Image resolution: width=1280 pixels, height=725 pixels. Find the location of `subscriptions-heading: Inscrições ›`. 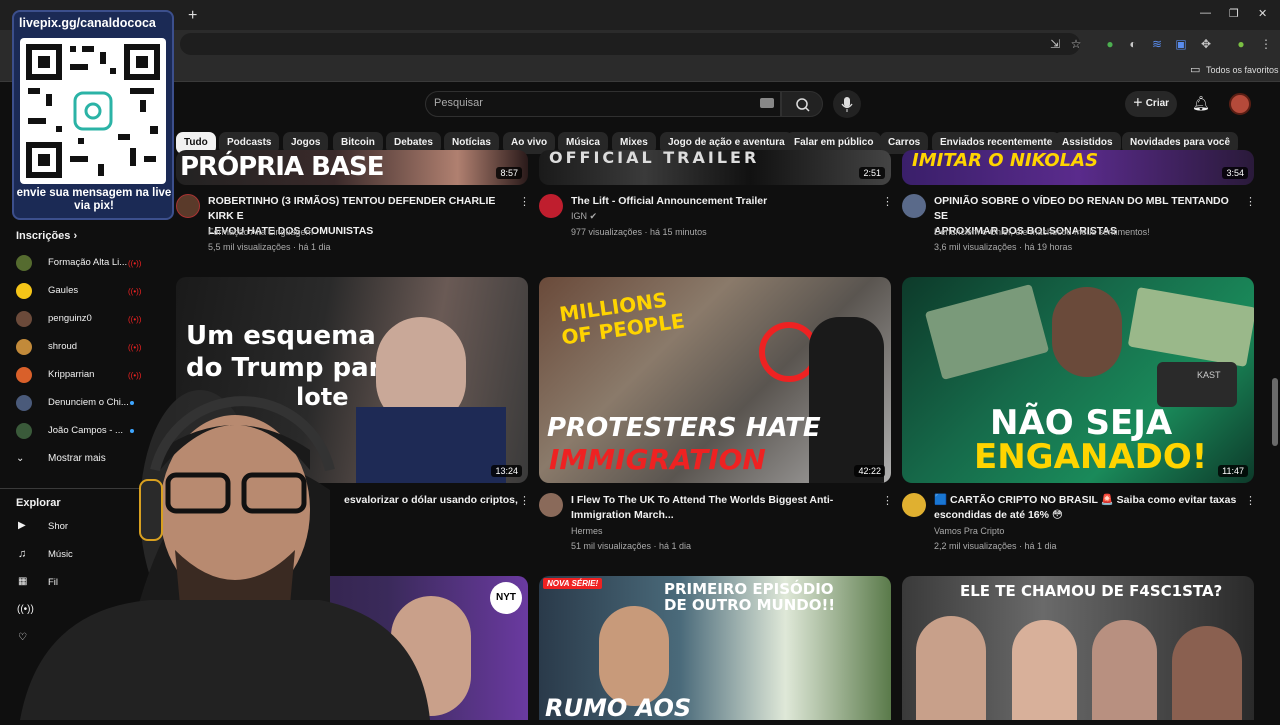

subscriptions-heading: Inscrições › is located at coordinates (46, 236).